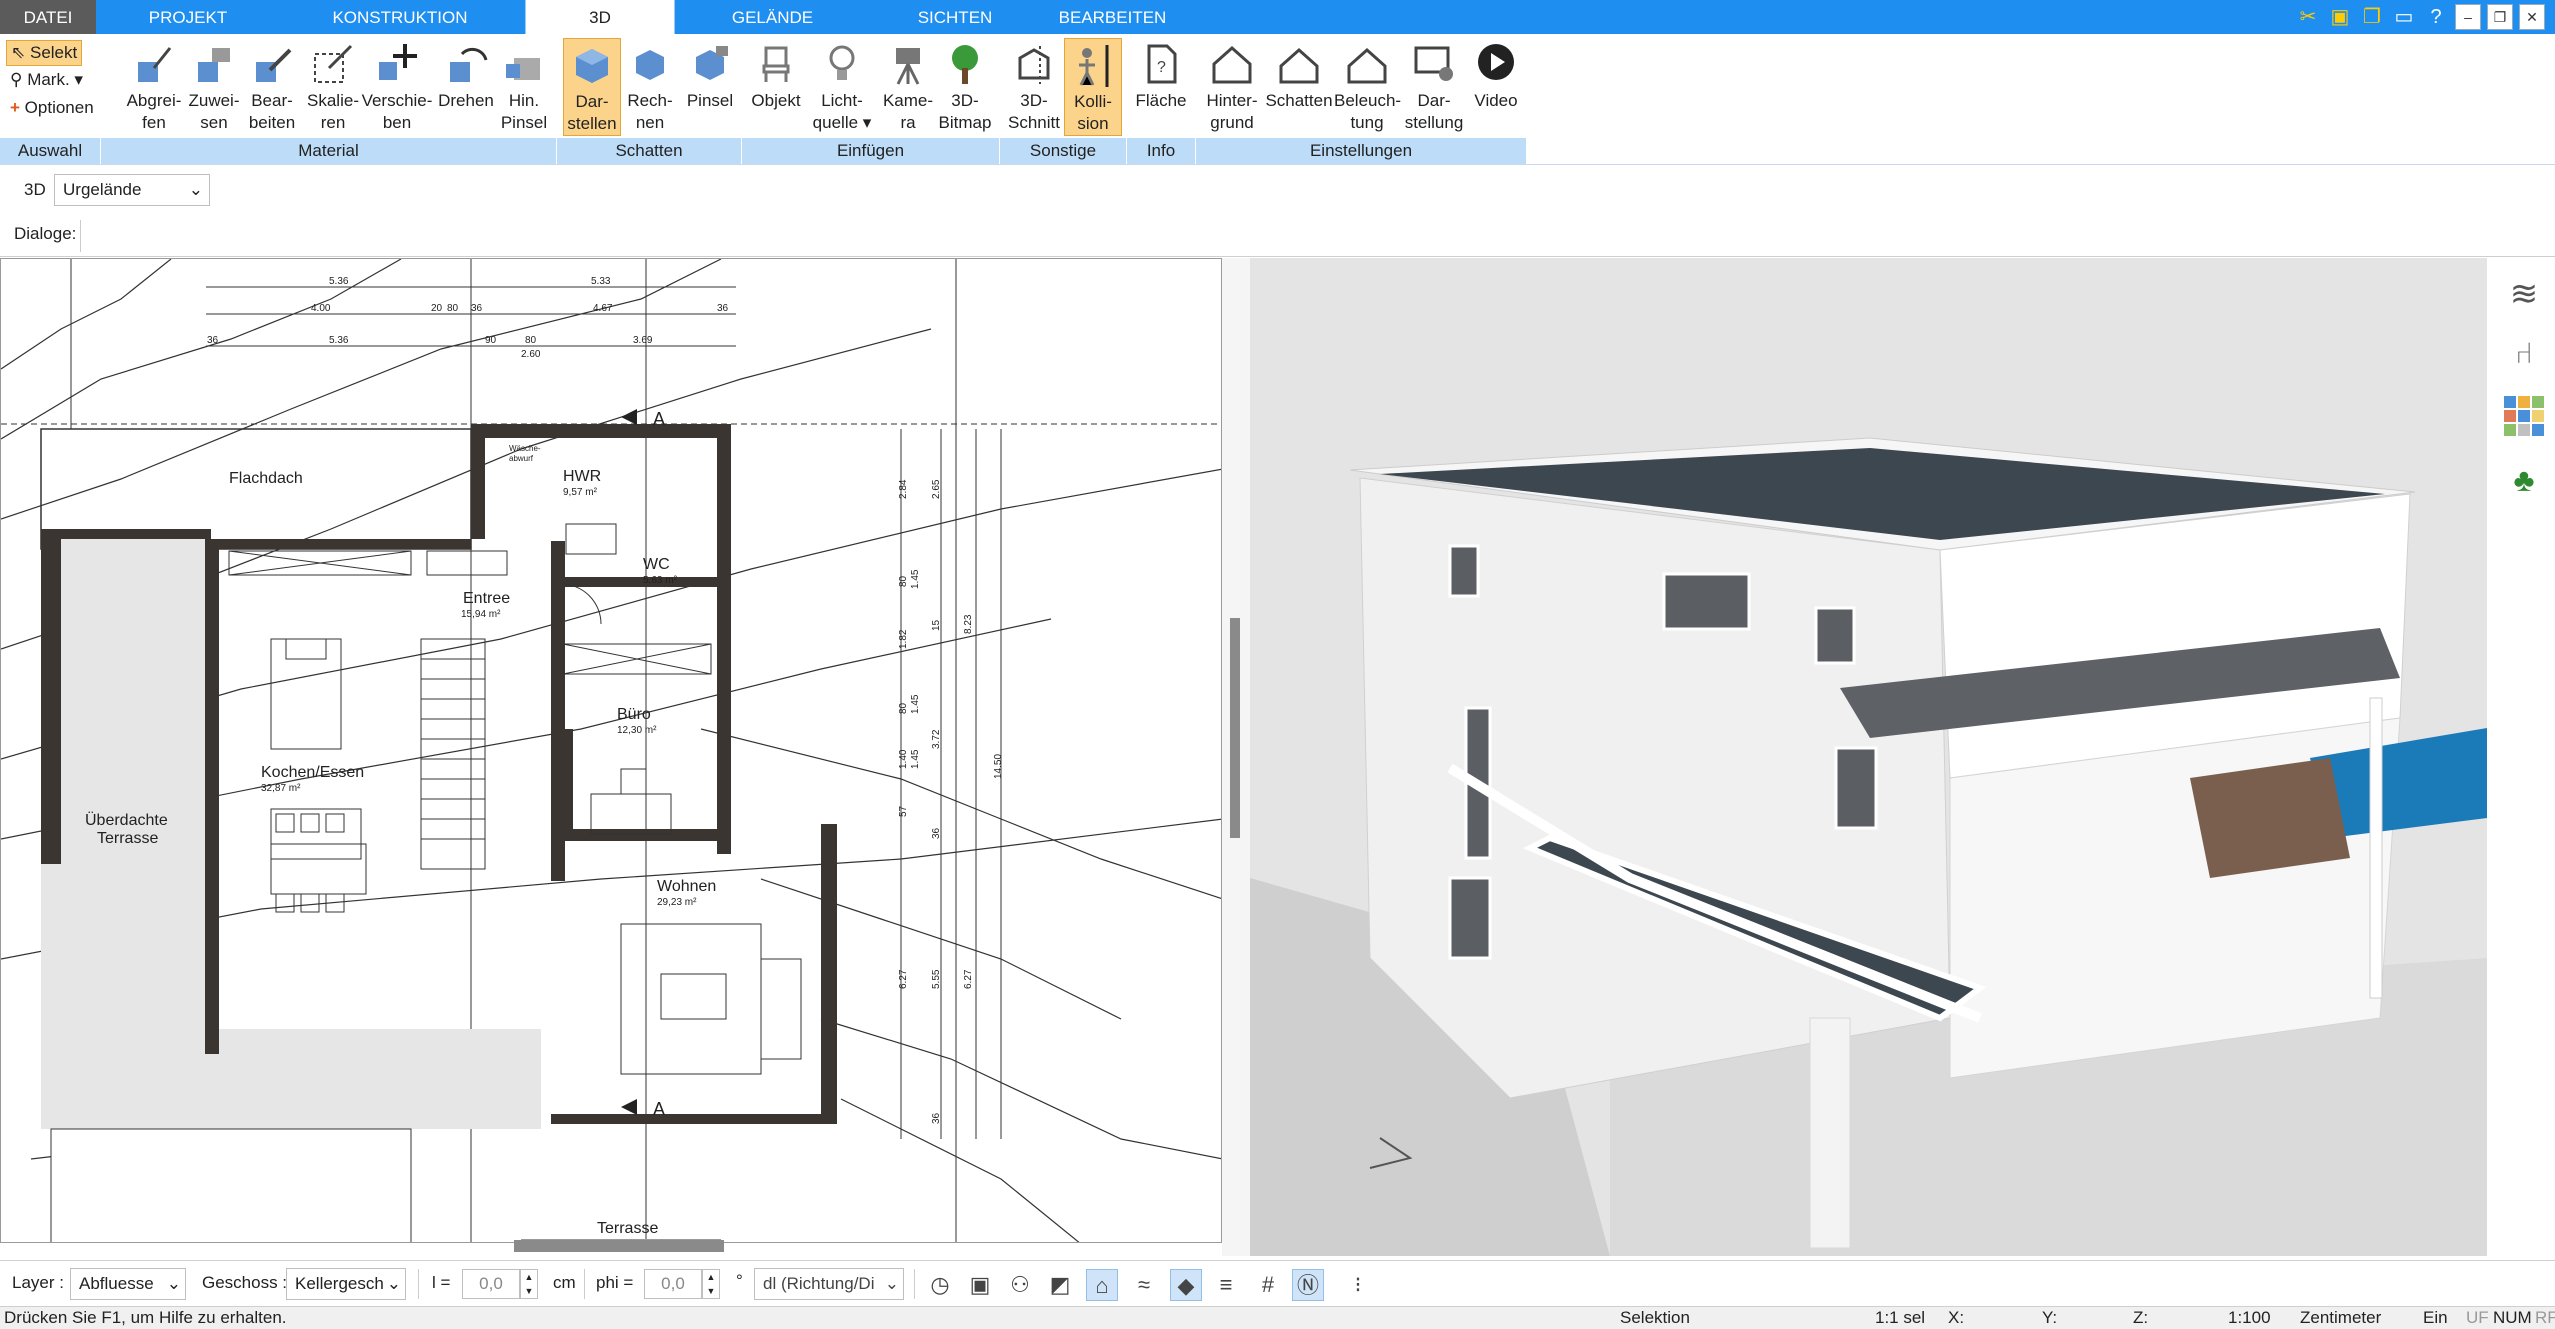 This screenshot has width=2555, height=1329. Describe the element at coordinates (1232, 64) in the screenshot. I see `background-house-icon` at that location.